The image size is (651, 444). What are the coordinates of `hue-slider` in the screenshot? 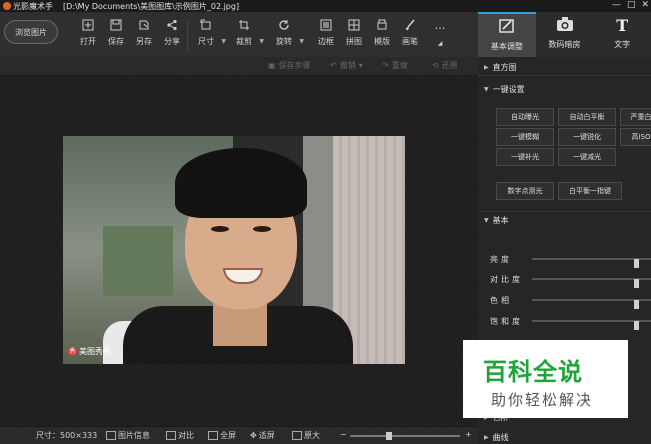 It's located at (591, 304).